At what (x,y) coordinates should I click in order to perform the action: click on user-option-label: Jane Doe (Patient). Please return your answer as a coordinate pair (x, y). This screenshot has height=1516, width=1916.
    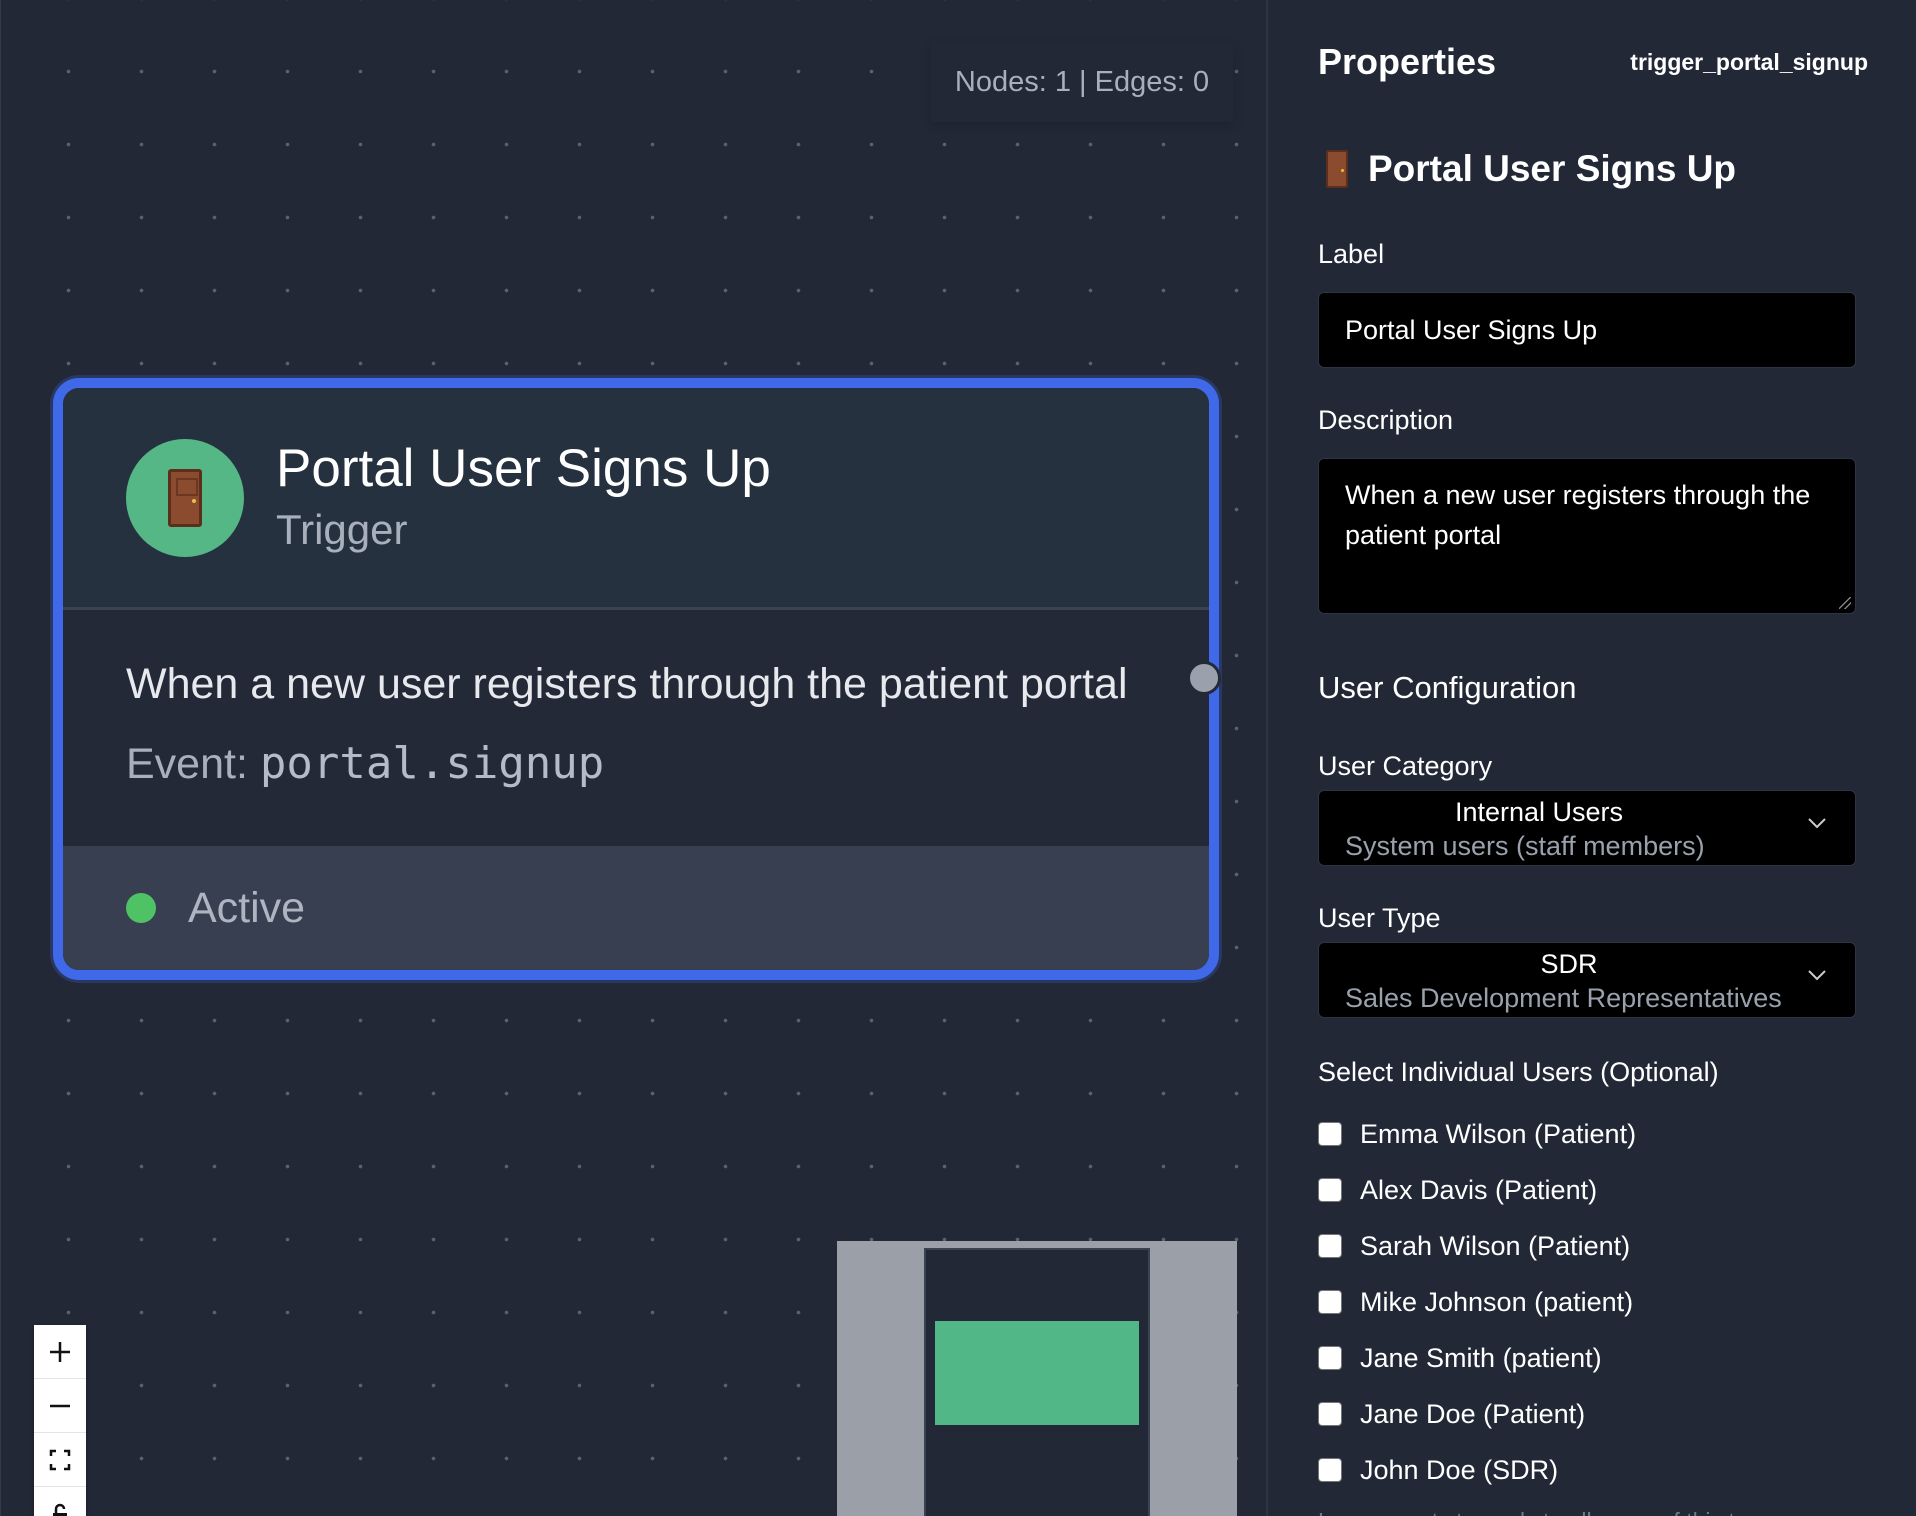
    Looking at the image, I should click on (1473, 1413).